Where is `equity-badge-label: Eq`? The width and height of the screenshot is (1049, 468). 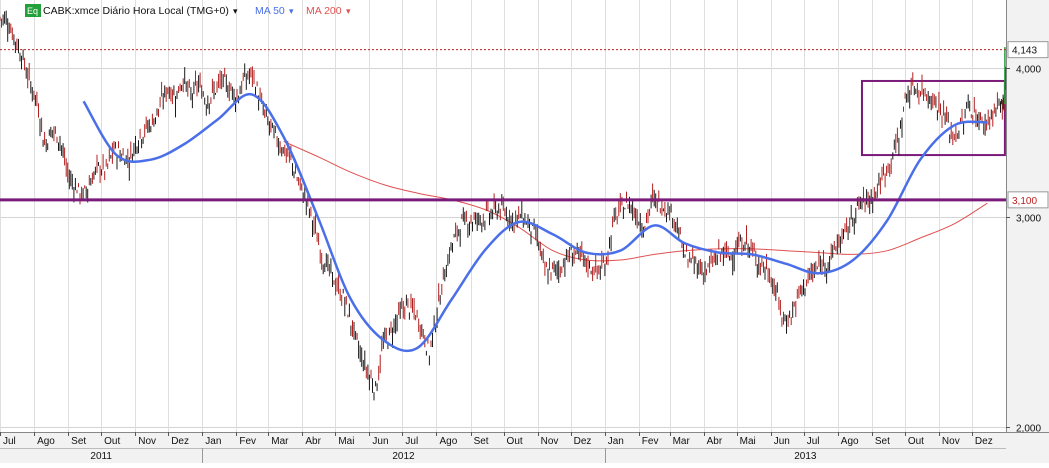 equity-badge-label: Eq is located at coordinates (32, 11).